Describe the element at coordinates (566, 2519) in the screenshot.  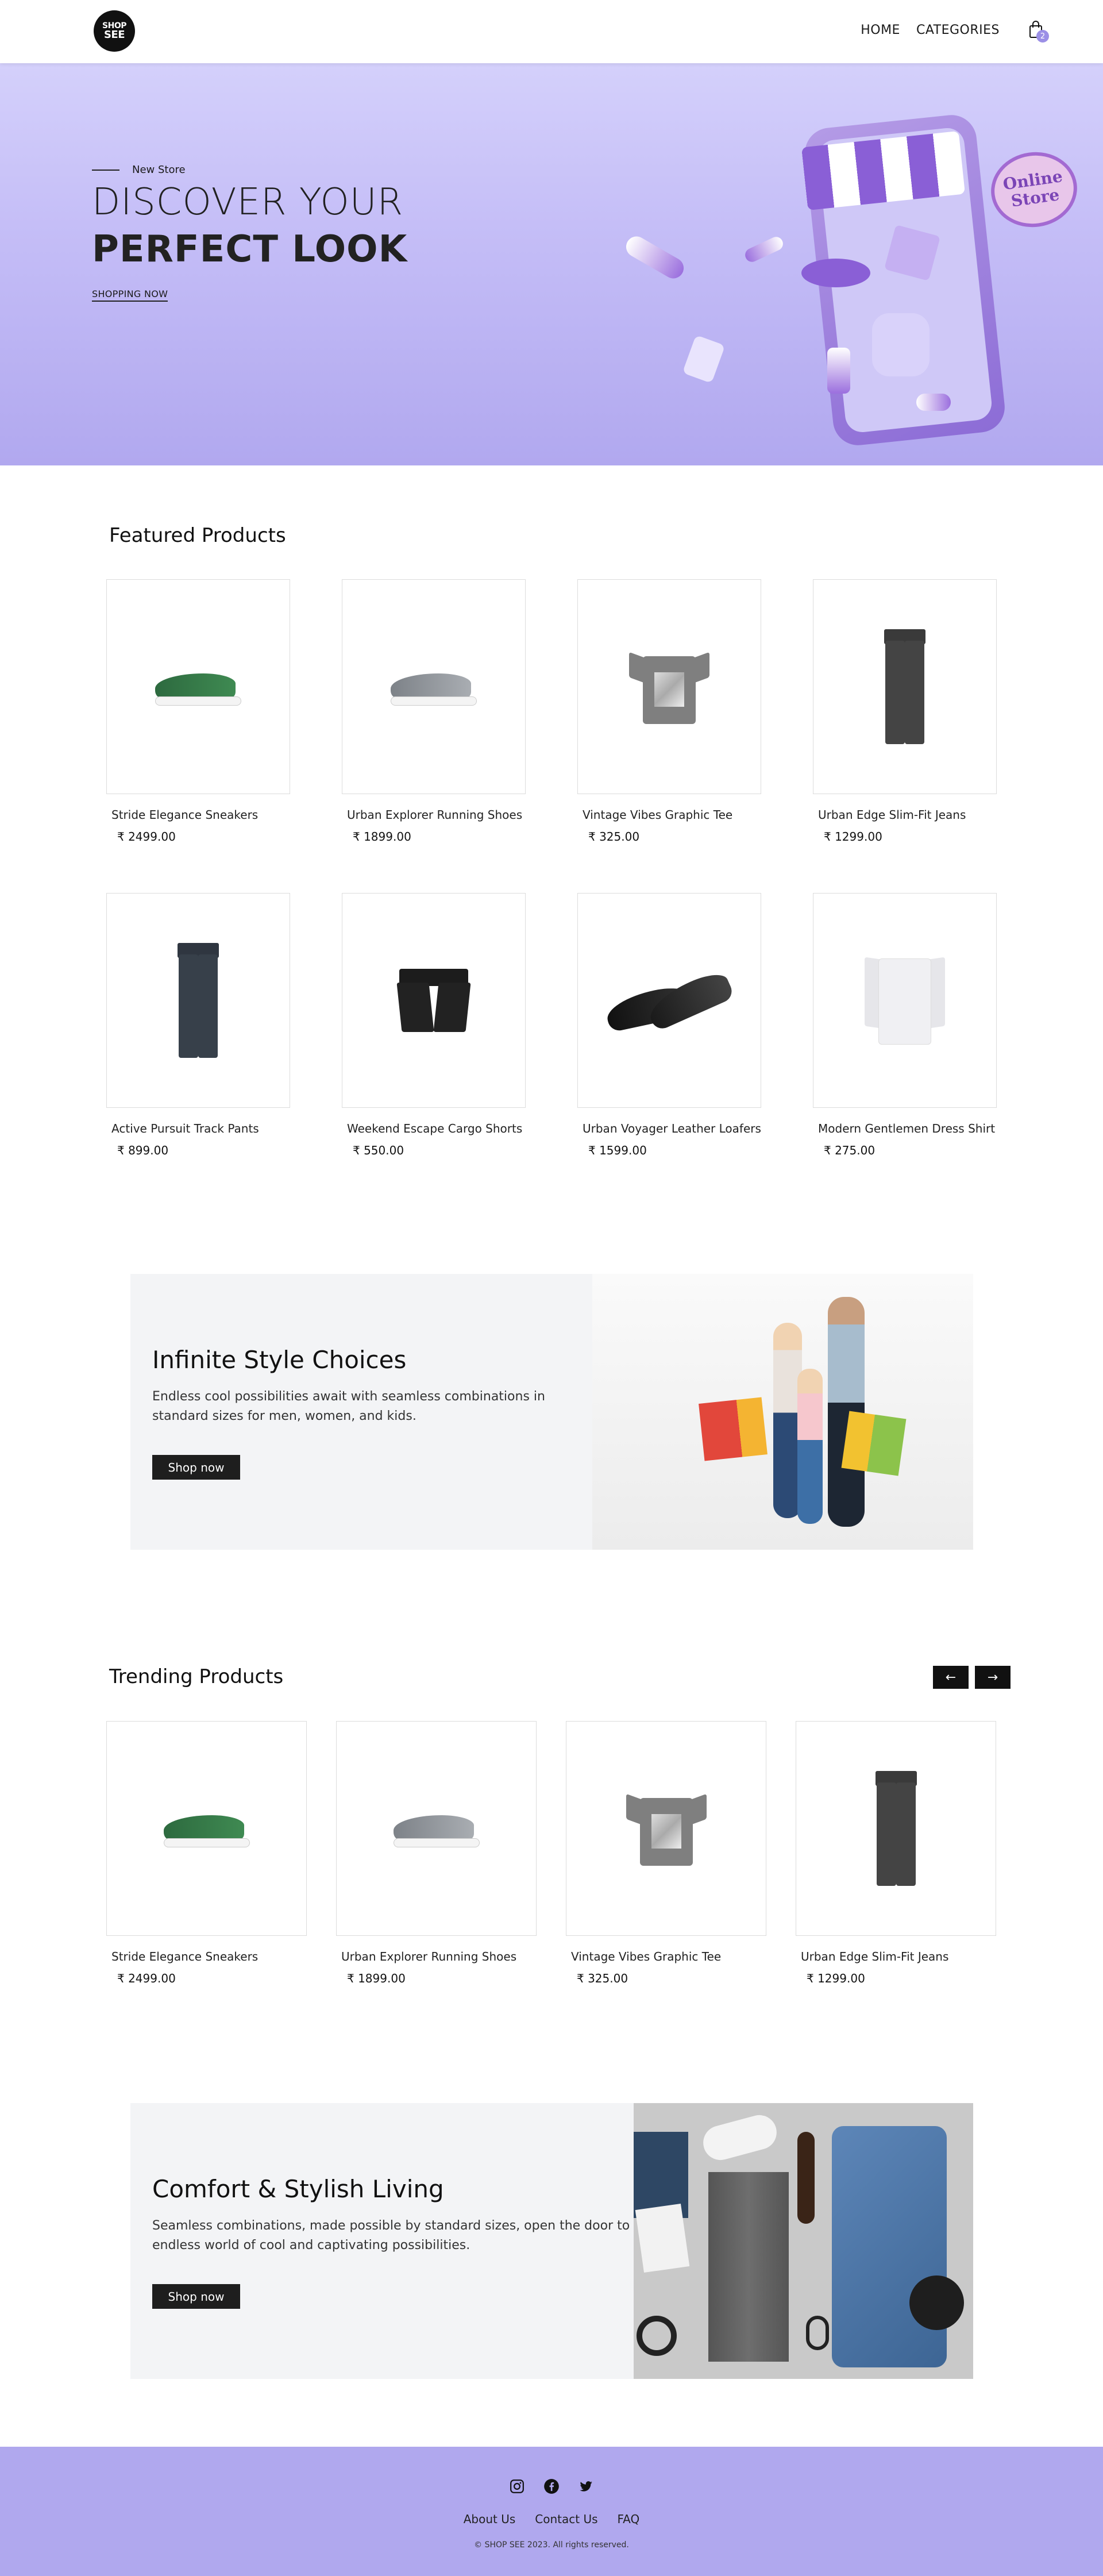
I see `footer-contact-link: Contact Us` at that location.